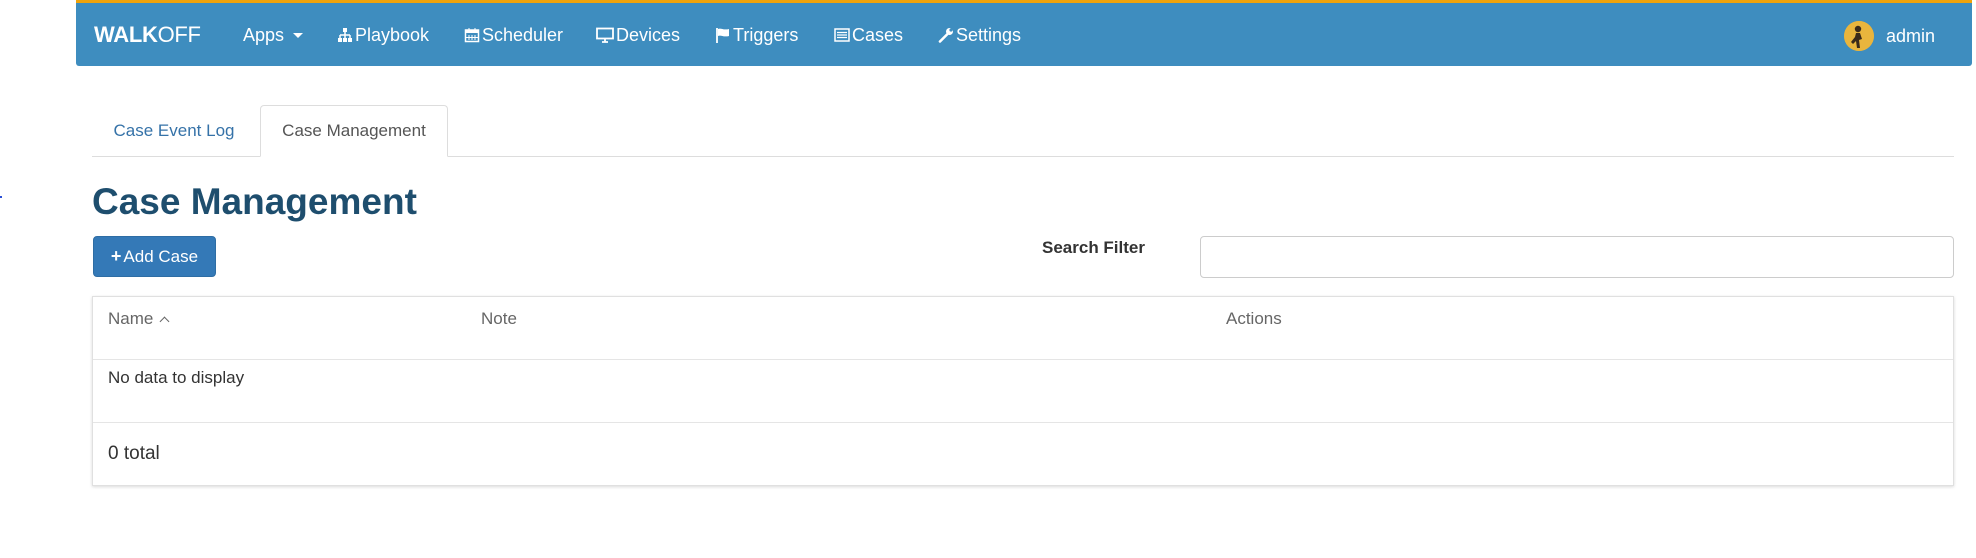 This screenshot has width=1976, height=558. What do you see at coordinates (945, 35) in the screenshot?
I see `wrench-icon` at bounding box center [945, 35].